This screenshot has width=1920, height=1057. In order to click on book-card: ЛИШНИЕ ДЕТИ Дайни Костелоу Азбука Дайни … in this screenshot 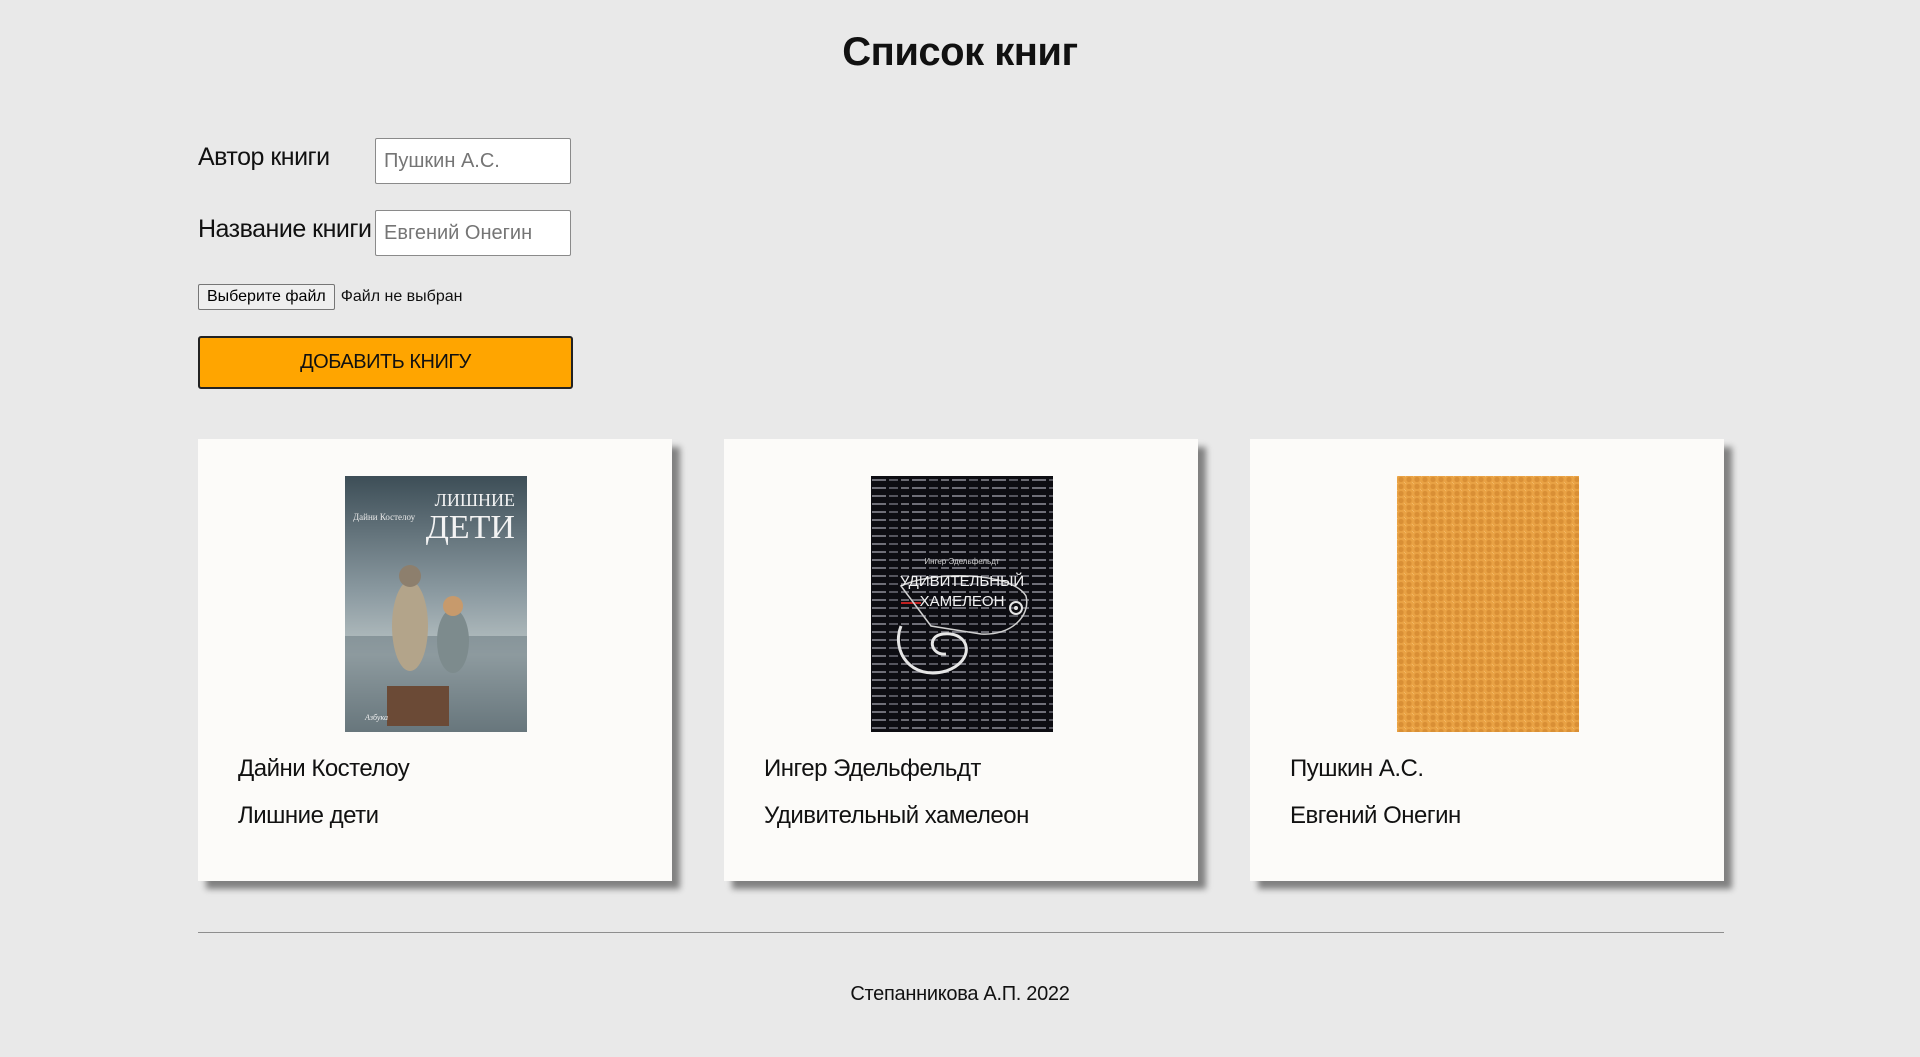, I will do `click(435, 660)`.